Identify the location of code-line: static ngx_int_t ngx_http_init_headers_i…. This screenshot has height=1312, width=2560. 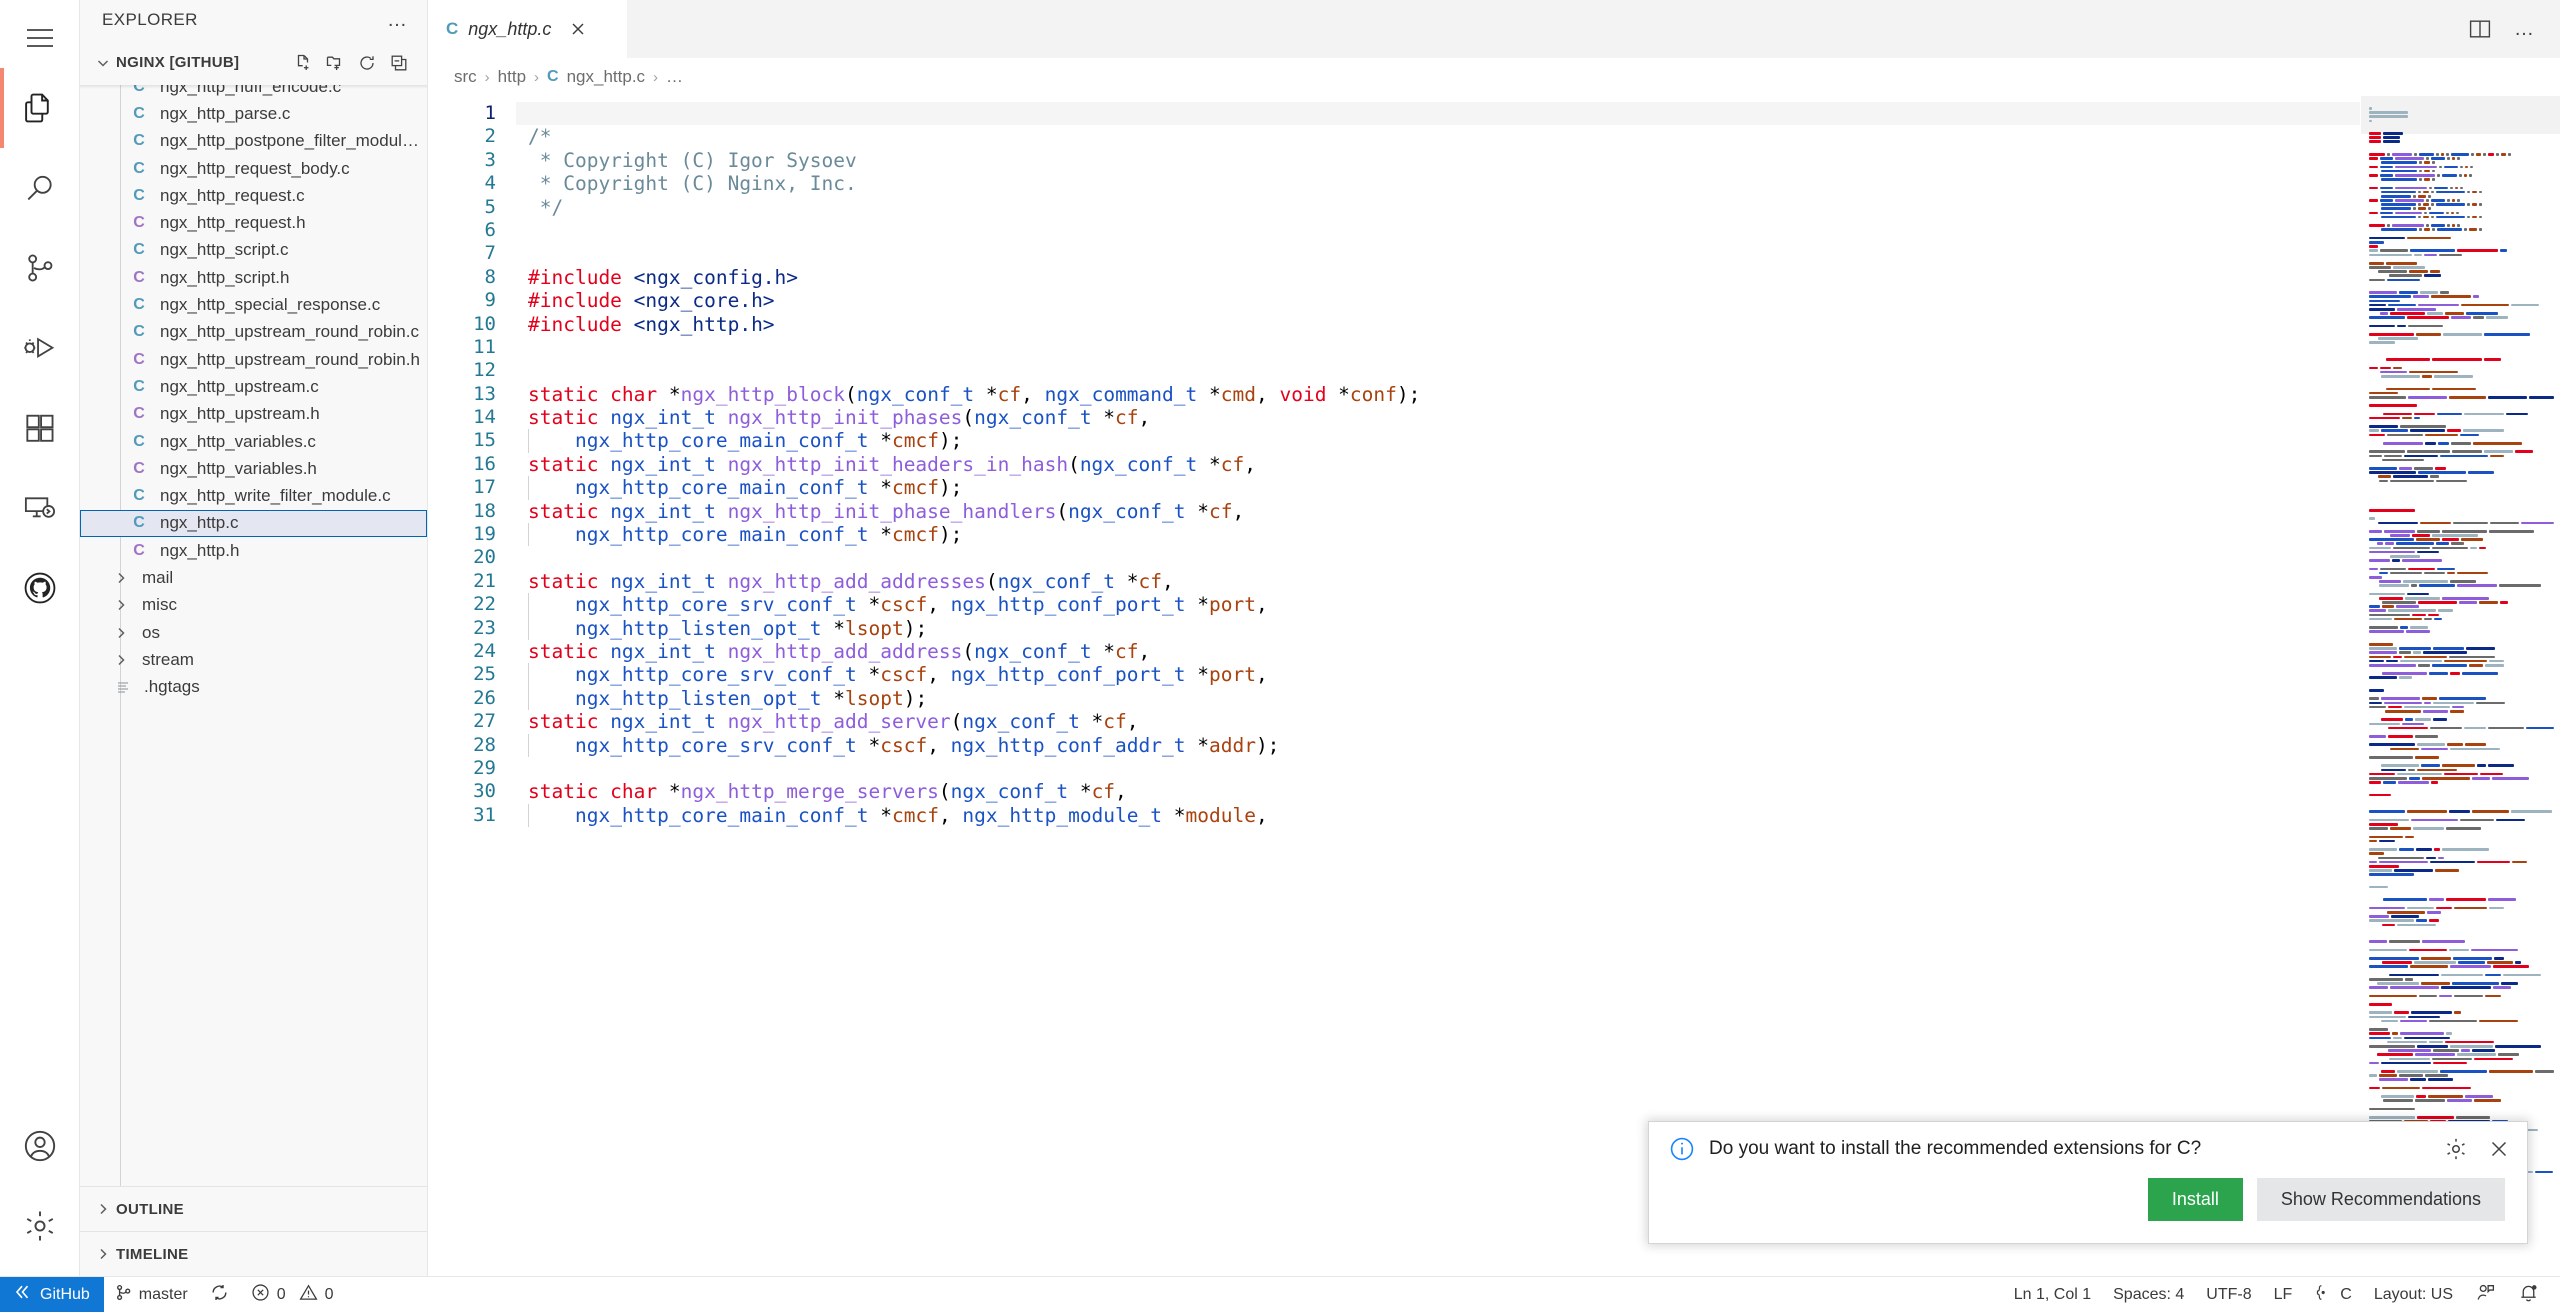
(1538, 464).